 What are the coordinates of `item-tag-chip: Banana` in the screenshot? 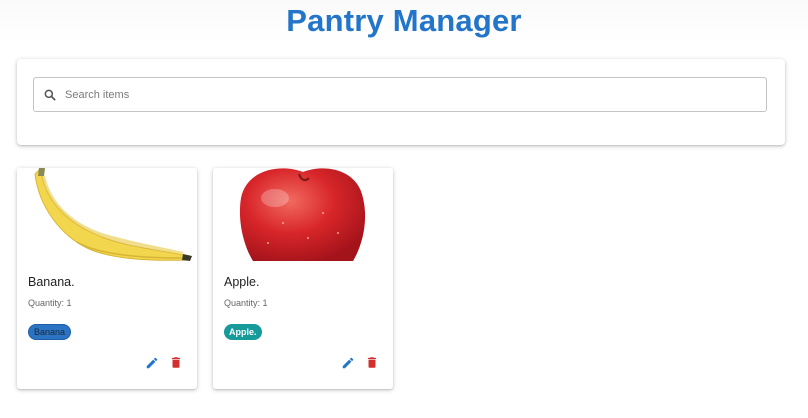 It's located at (50, 332).